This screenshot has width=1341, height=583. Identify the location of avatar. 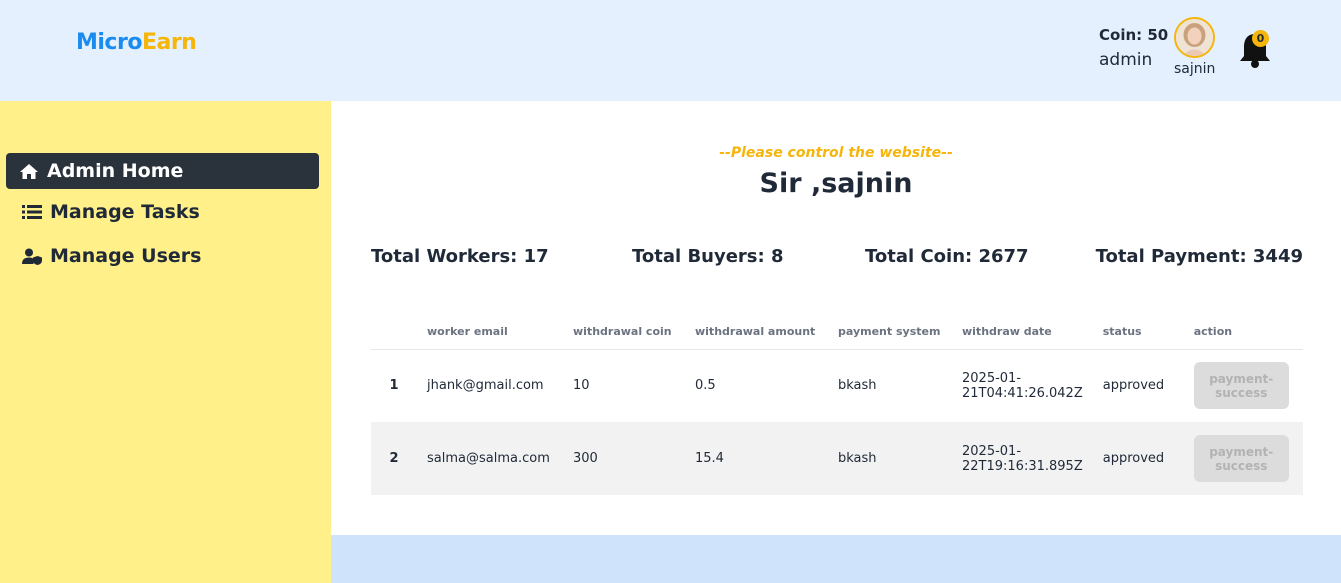
(1194, 37).